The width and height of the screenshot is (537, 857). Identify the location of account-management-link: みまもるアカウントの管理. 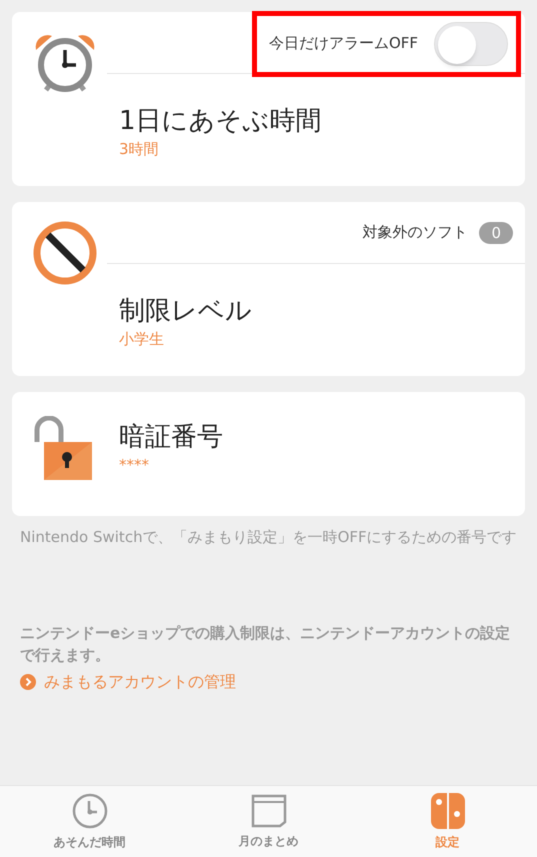
(128, 682).